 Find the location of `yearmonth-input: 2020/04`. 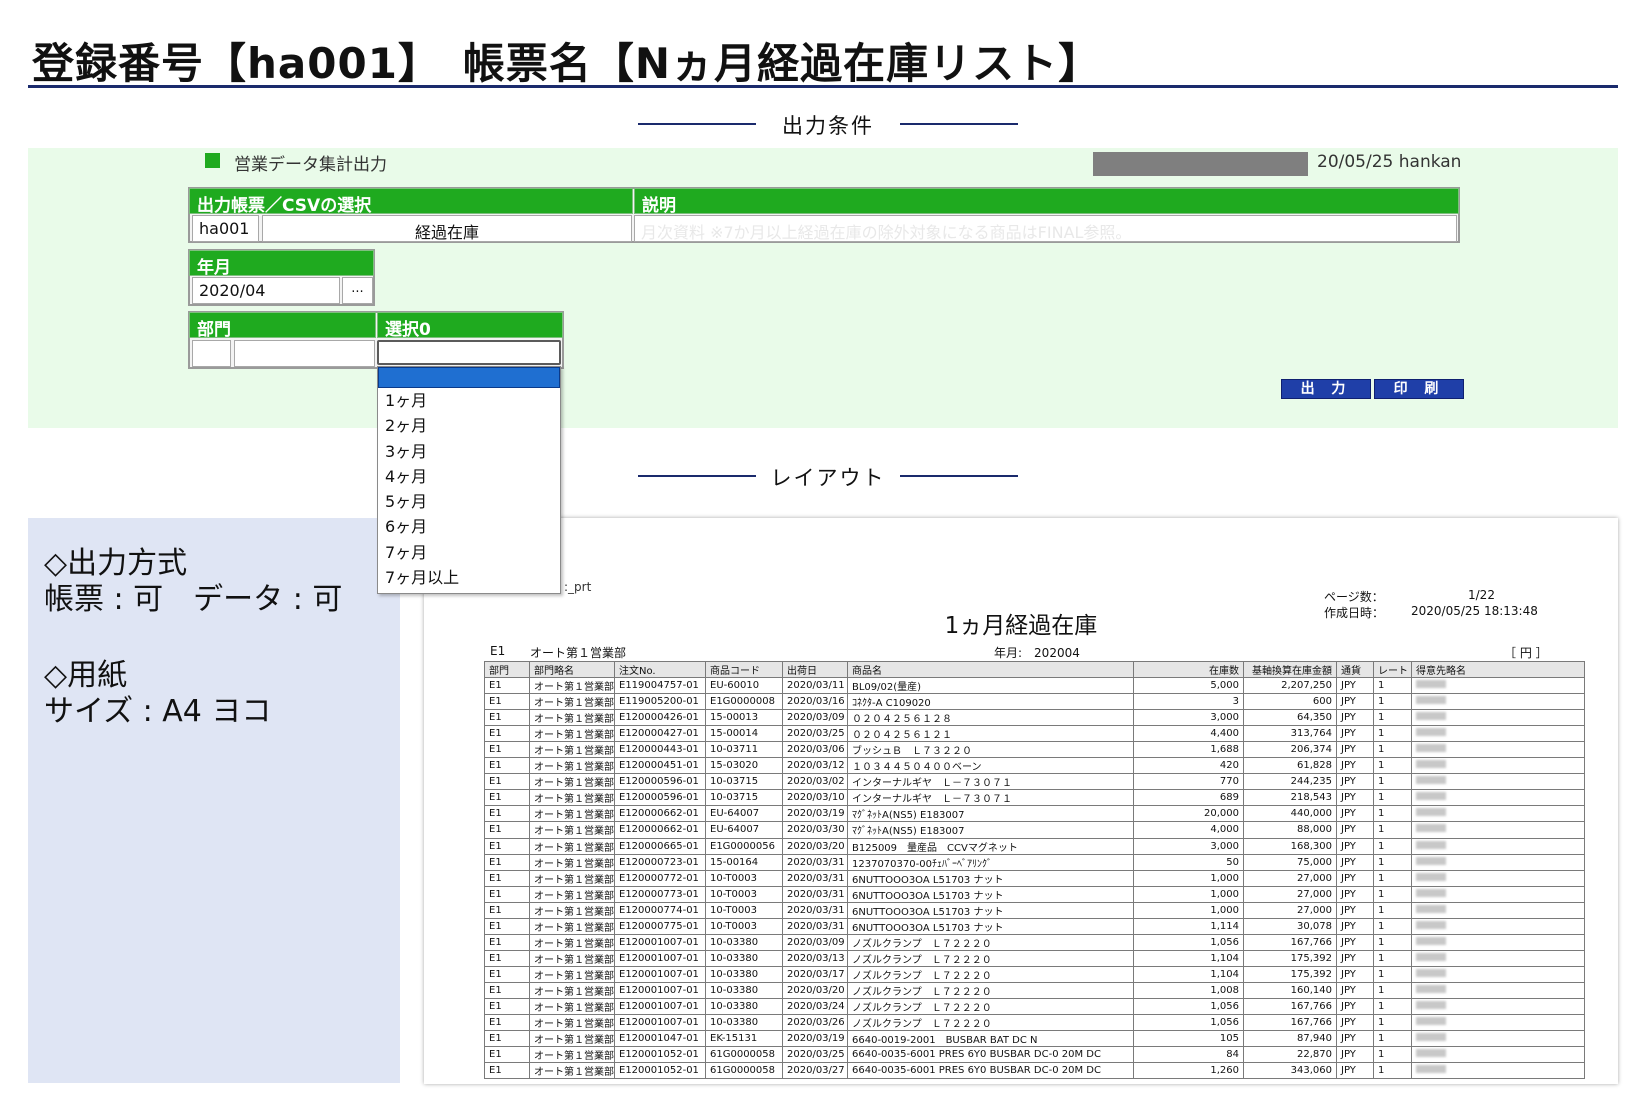

yearmonth-input: 2020/04 is located at coordinates (266, 290).